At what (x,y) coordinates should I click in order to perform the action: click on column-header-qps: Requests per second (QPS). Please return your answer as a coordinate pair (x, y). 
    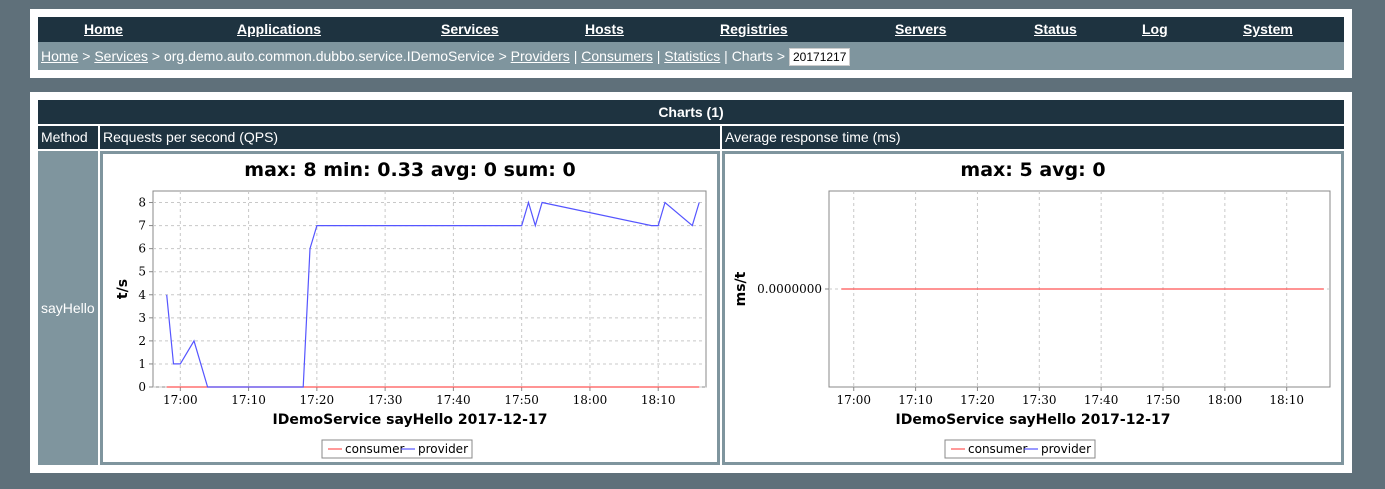
    Looking at the image, I should click on (410, 137).